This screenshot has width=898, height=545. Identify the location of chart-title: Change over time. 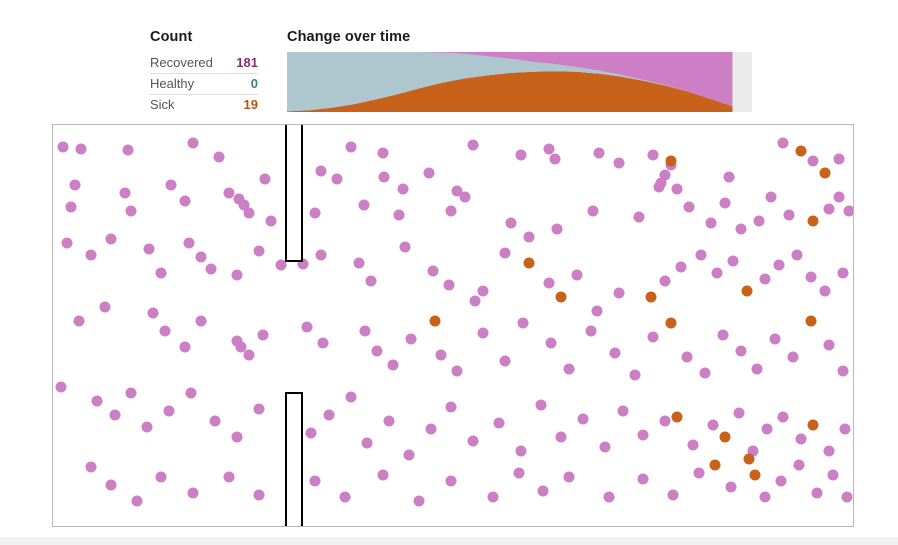
(349, 37).